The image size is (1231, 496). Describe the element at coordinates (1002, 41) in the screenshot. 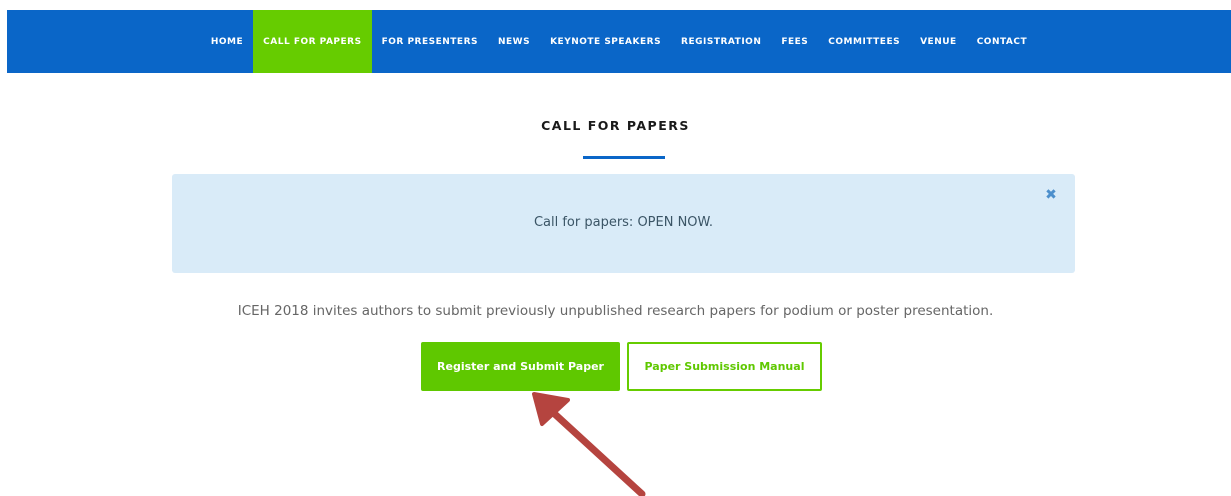

I see `nav-item-contact: CONTACT` at that location.